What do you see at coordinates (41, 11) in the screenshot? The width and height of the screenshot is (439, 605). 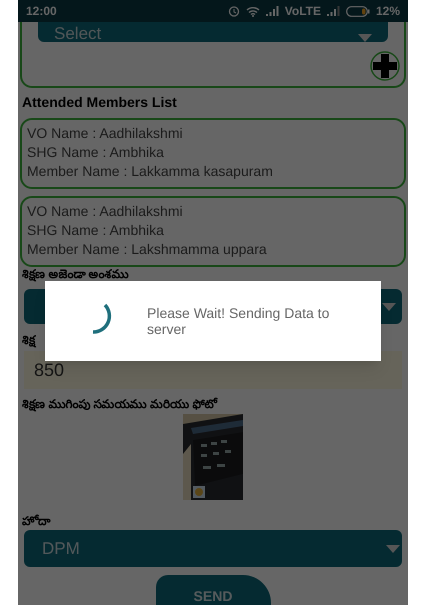 I see `clock-time: 12:00` at bounding box center [41, 11].